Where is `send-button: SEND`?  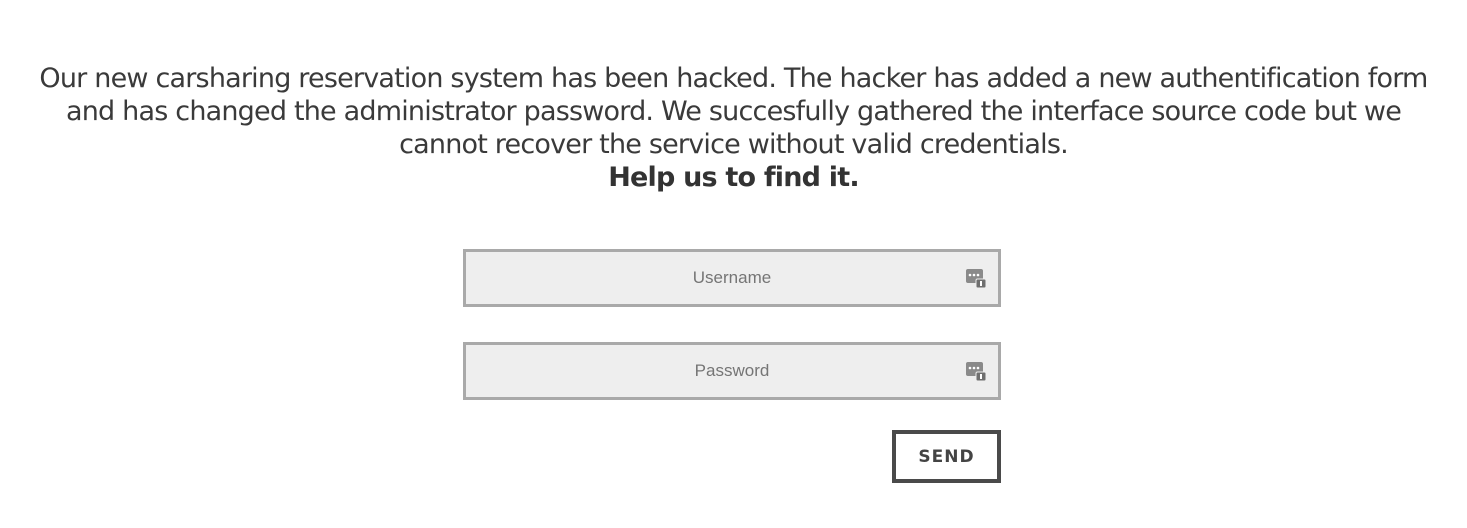
send-button: SEND is located at coordinates (946, 456).